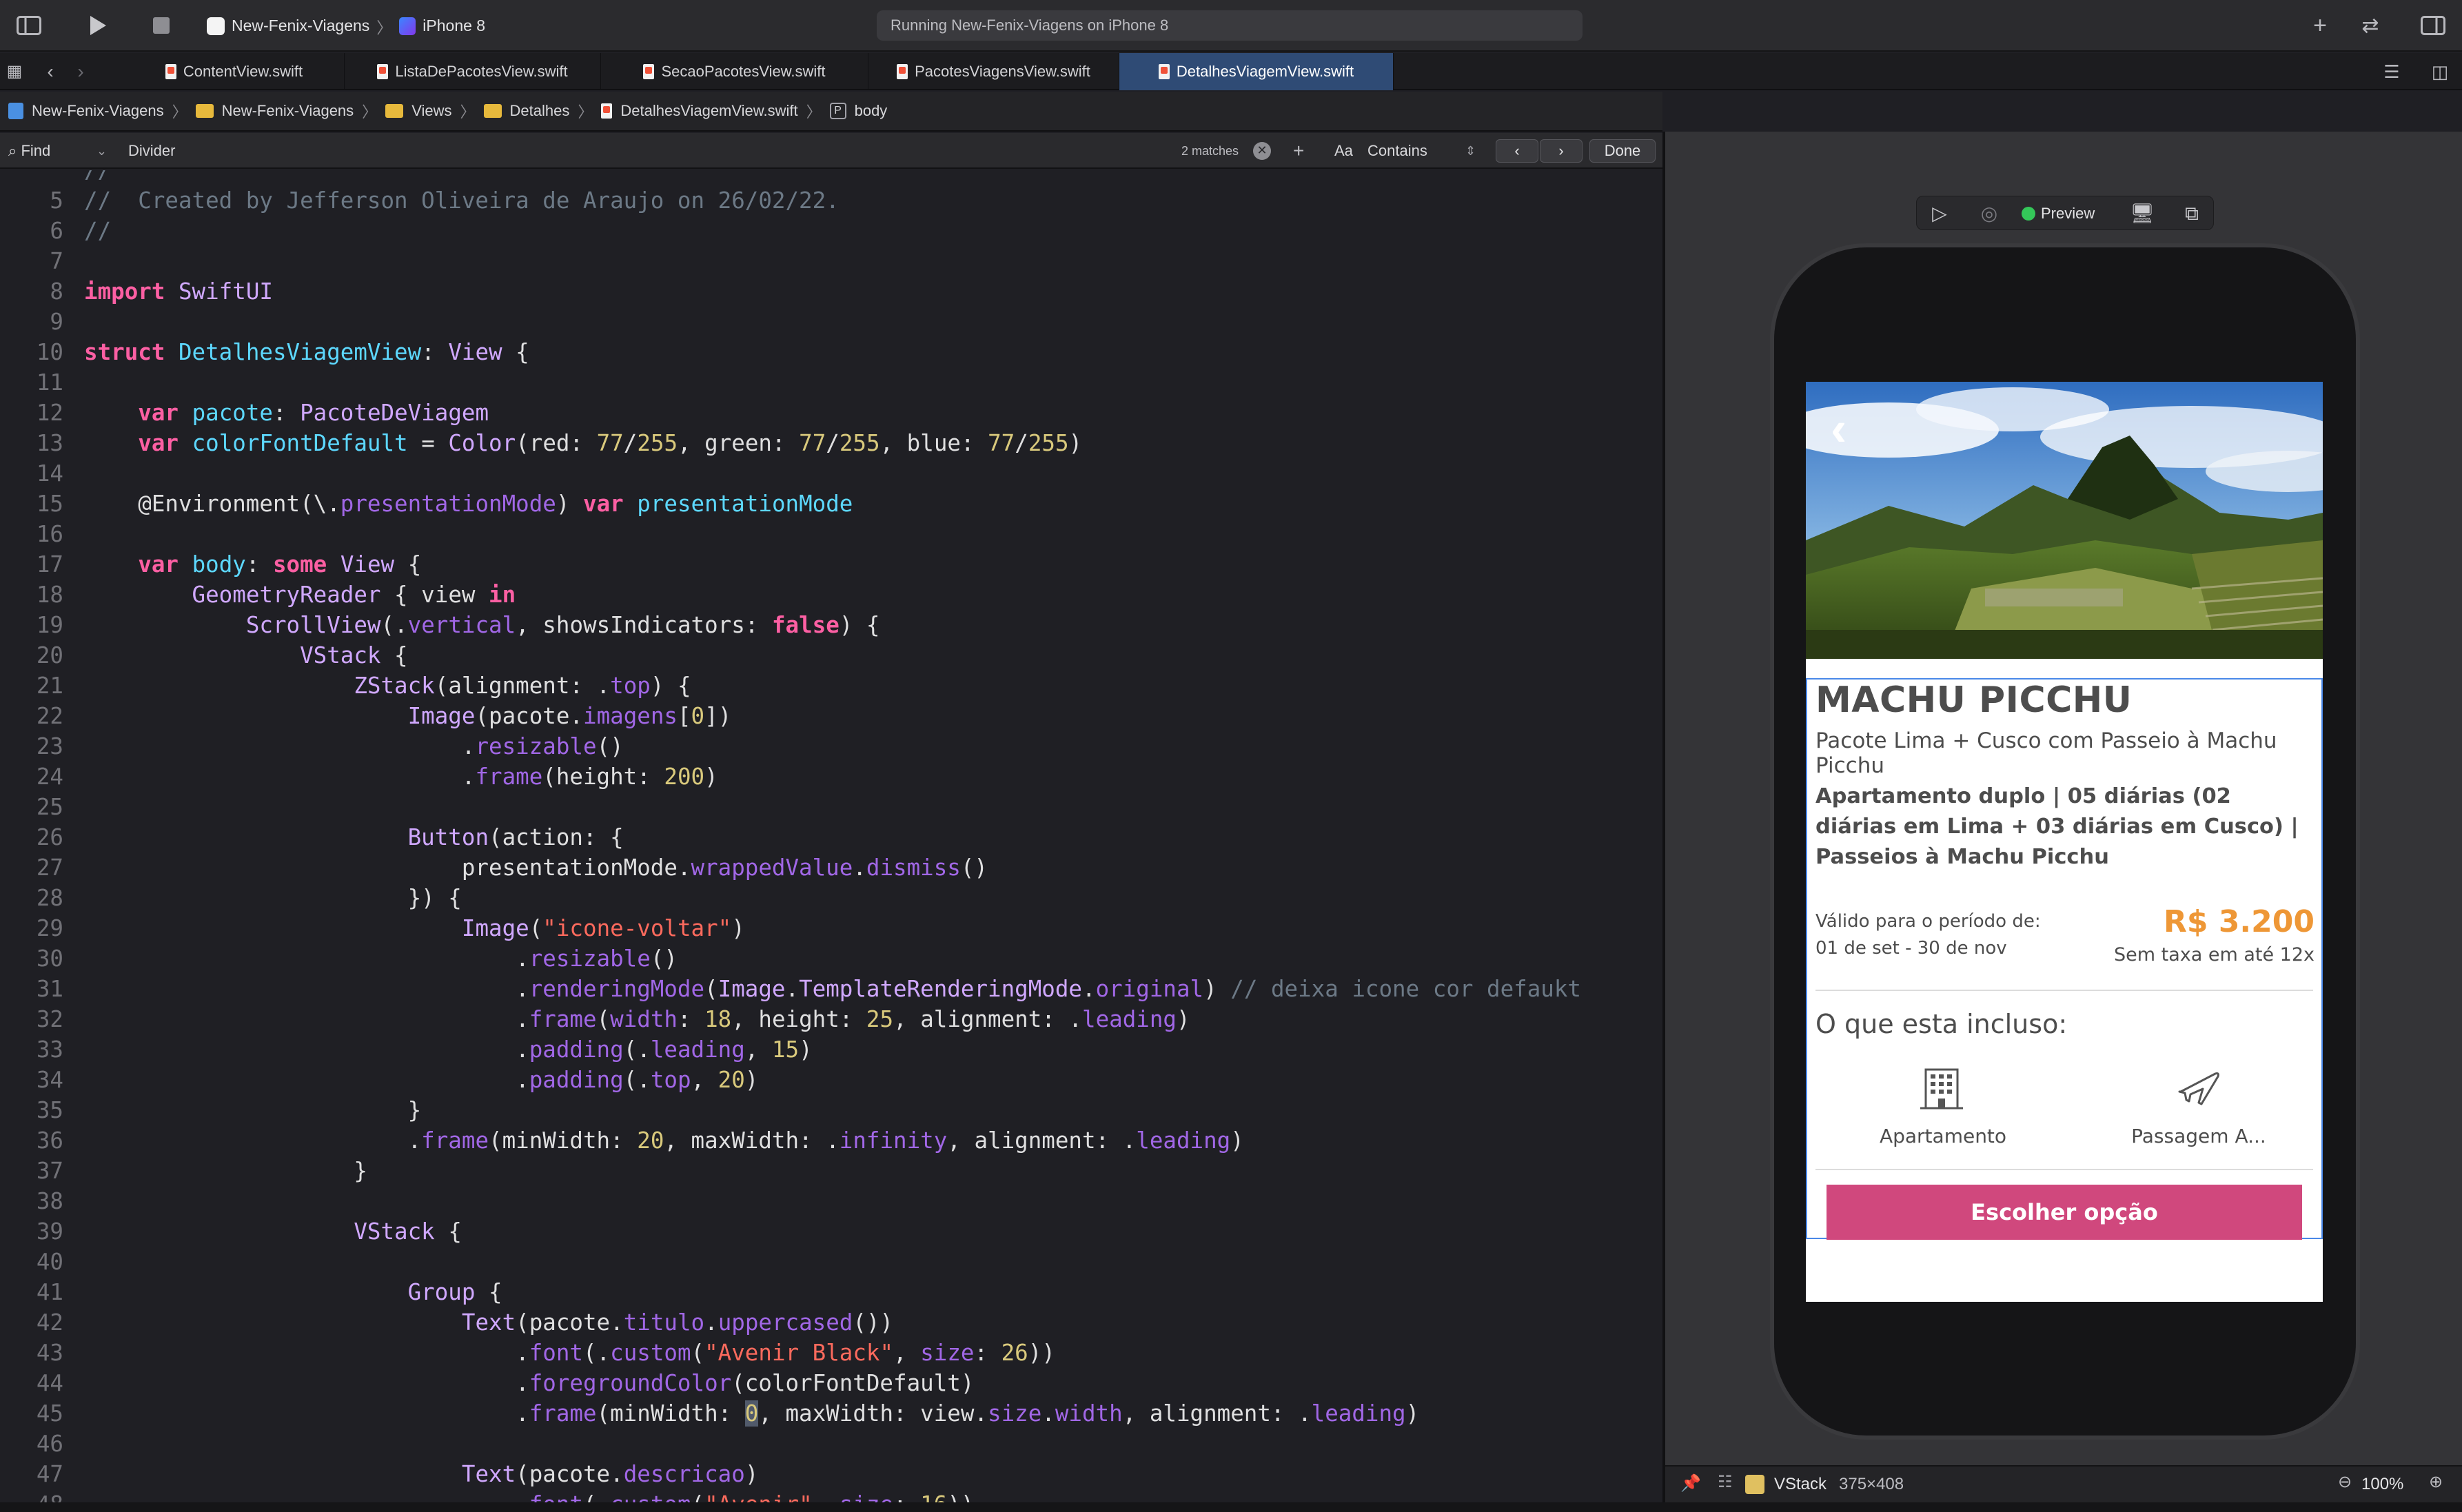  What do you see at coordinates (473, 71) in the screenshot?
I see `tab-listadepacotesview: ListaDePacotesView.swift` at bounding box center [473, 71].